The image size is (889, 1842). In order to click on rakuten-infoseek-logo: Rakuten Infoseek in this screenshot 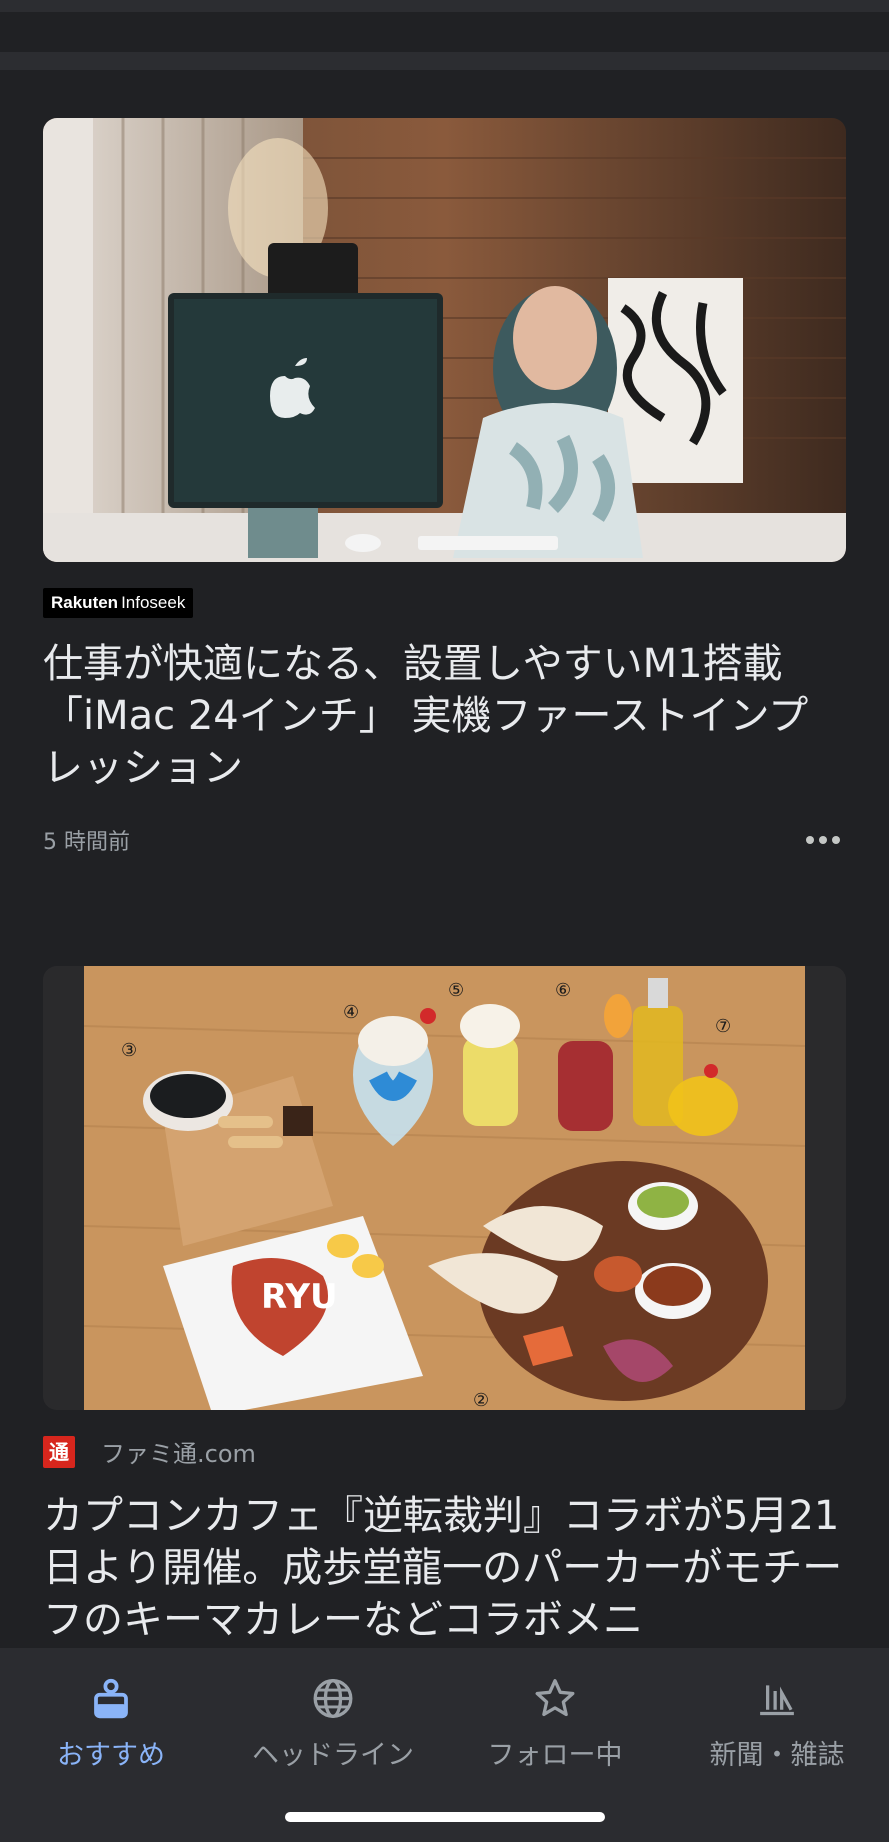, I will do `click(118, 603)`.